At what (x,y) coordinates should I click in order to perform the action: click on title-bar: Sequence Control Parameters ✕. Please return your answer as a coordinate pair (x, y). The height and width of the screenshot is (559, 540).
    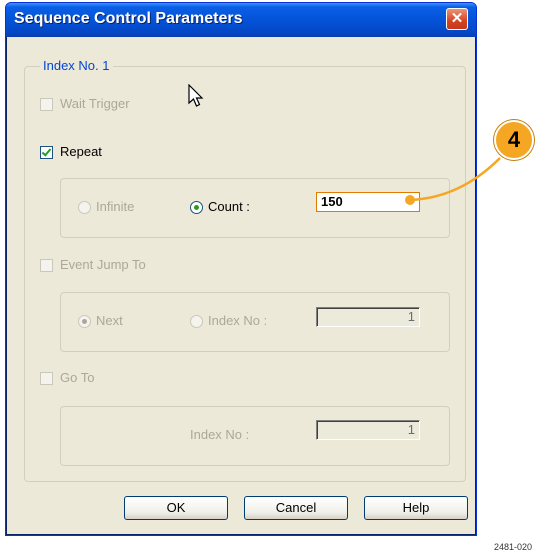
    Looking at the image, I should click on (241, 20).